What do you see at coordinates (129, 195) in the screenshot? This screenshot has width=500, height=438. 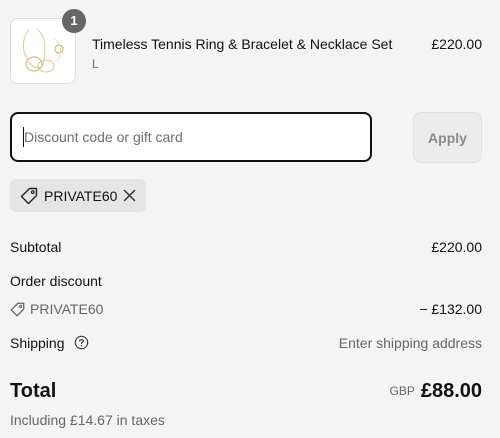 I see `close-icon` at bounding box center [129, 195].